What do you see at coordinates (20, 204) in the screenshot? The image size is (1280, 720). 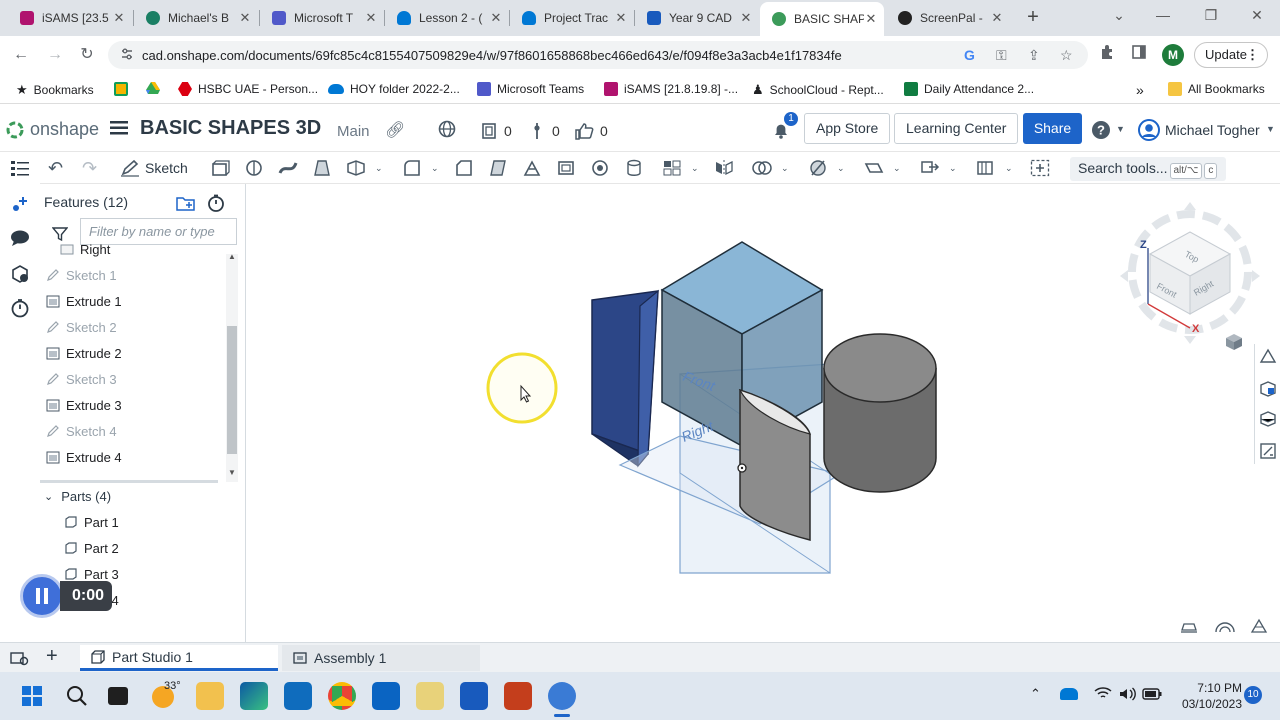 I see `insert-part-icon` at bounding box center [20, 204].